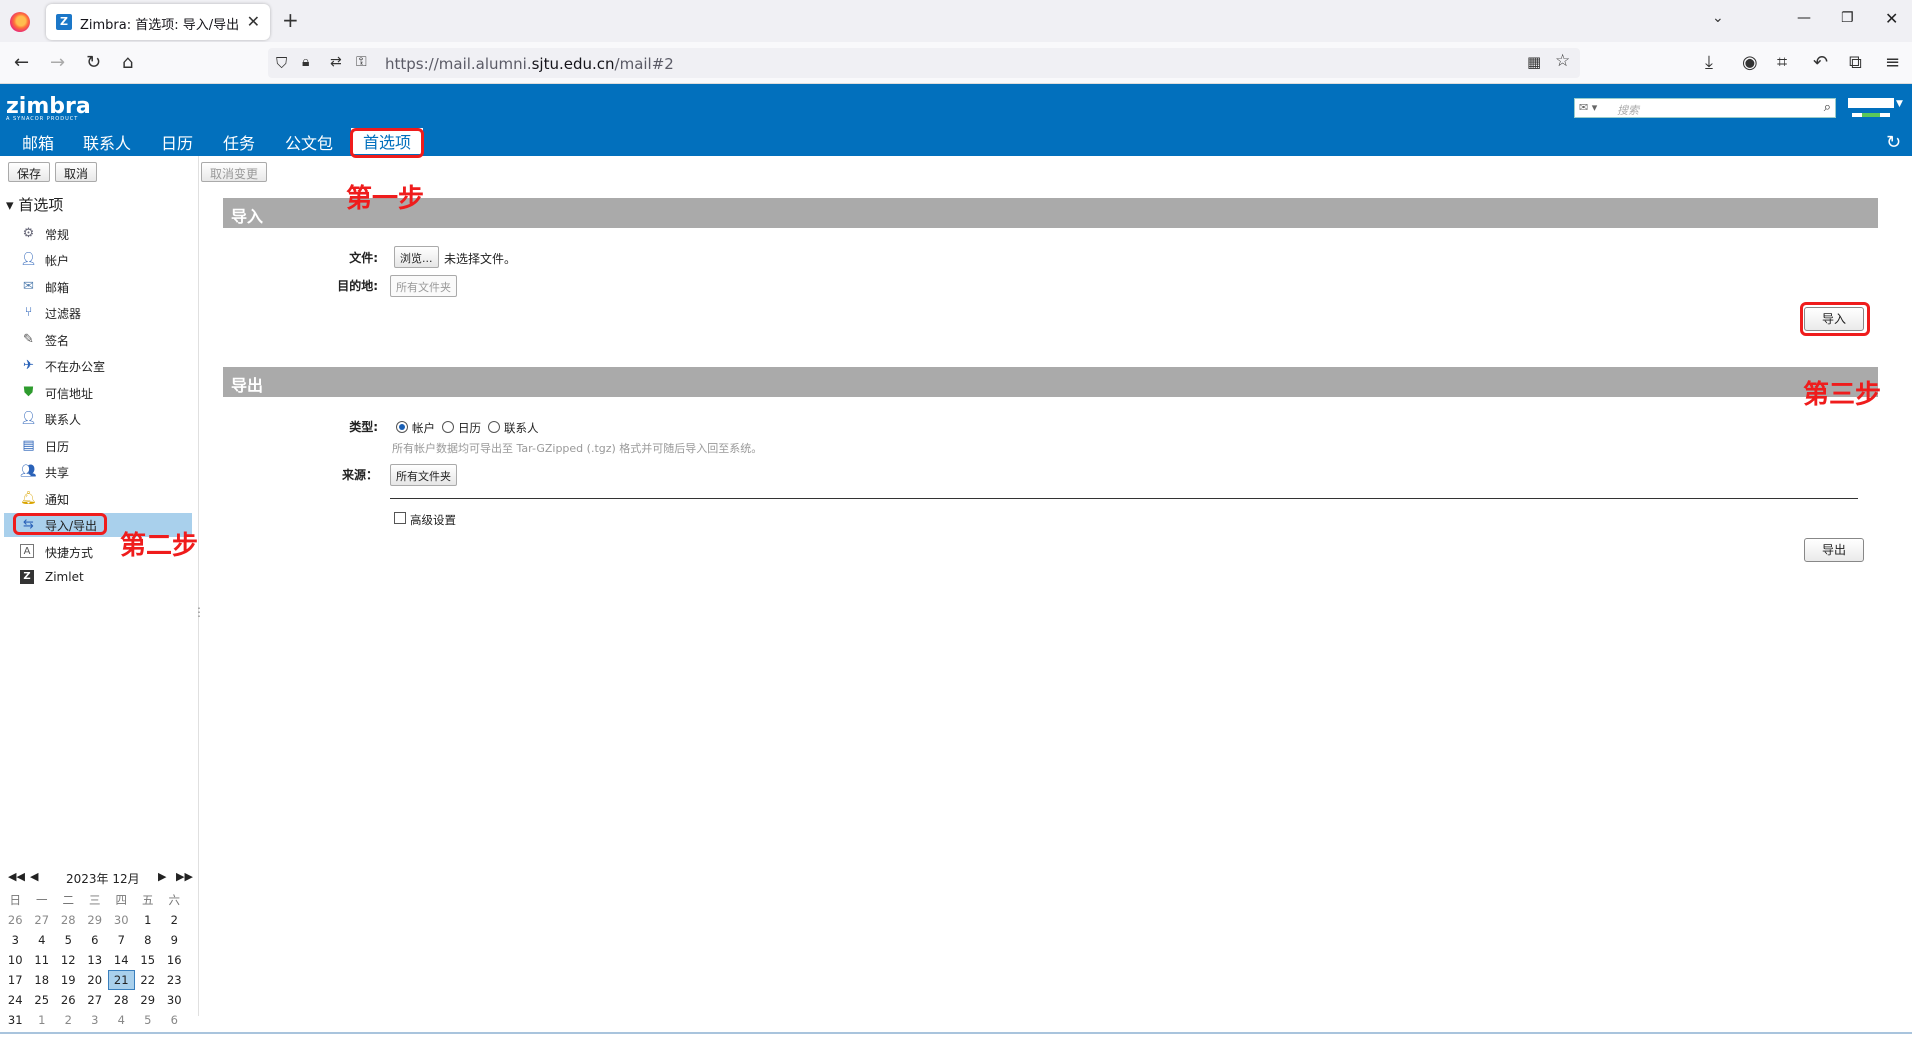  Describe the element at coordinates (1588, 107) in the screenshot. I see `search-type-icon: ✉ ▾` at that location.